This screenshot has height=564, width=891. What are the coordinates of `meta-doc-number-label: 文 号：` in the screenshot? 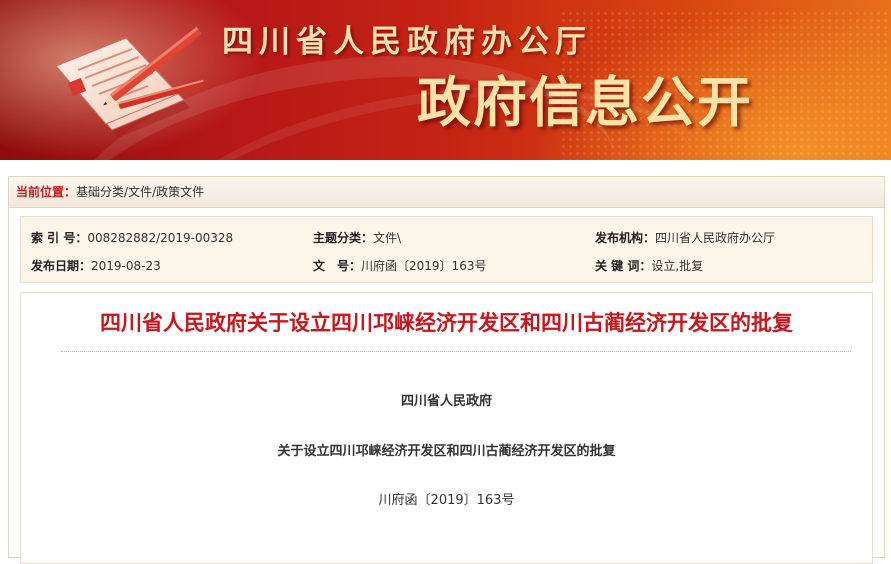 It's located at (337, 266).